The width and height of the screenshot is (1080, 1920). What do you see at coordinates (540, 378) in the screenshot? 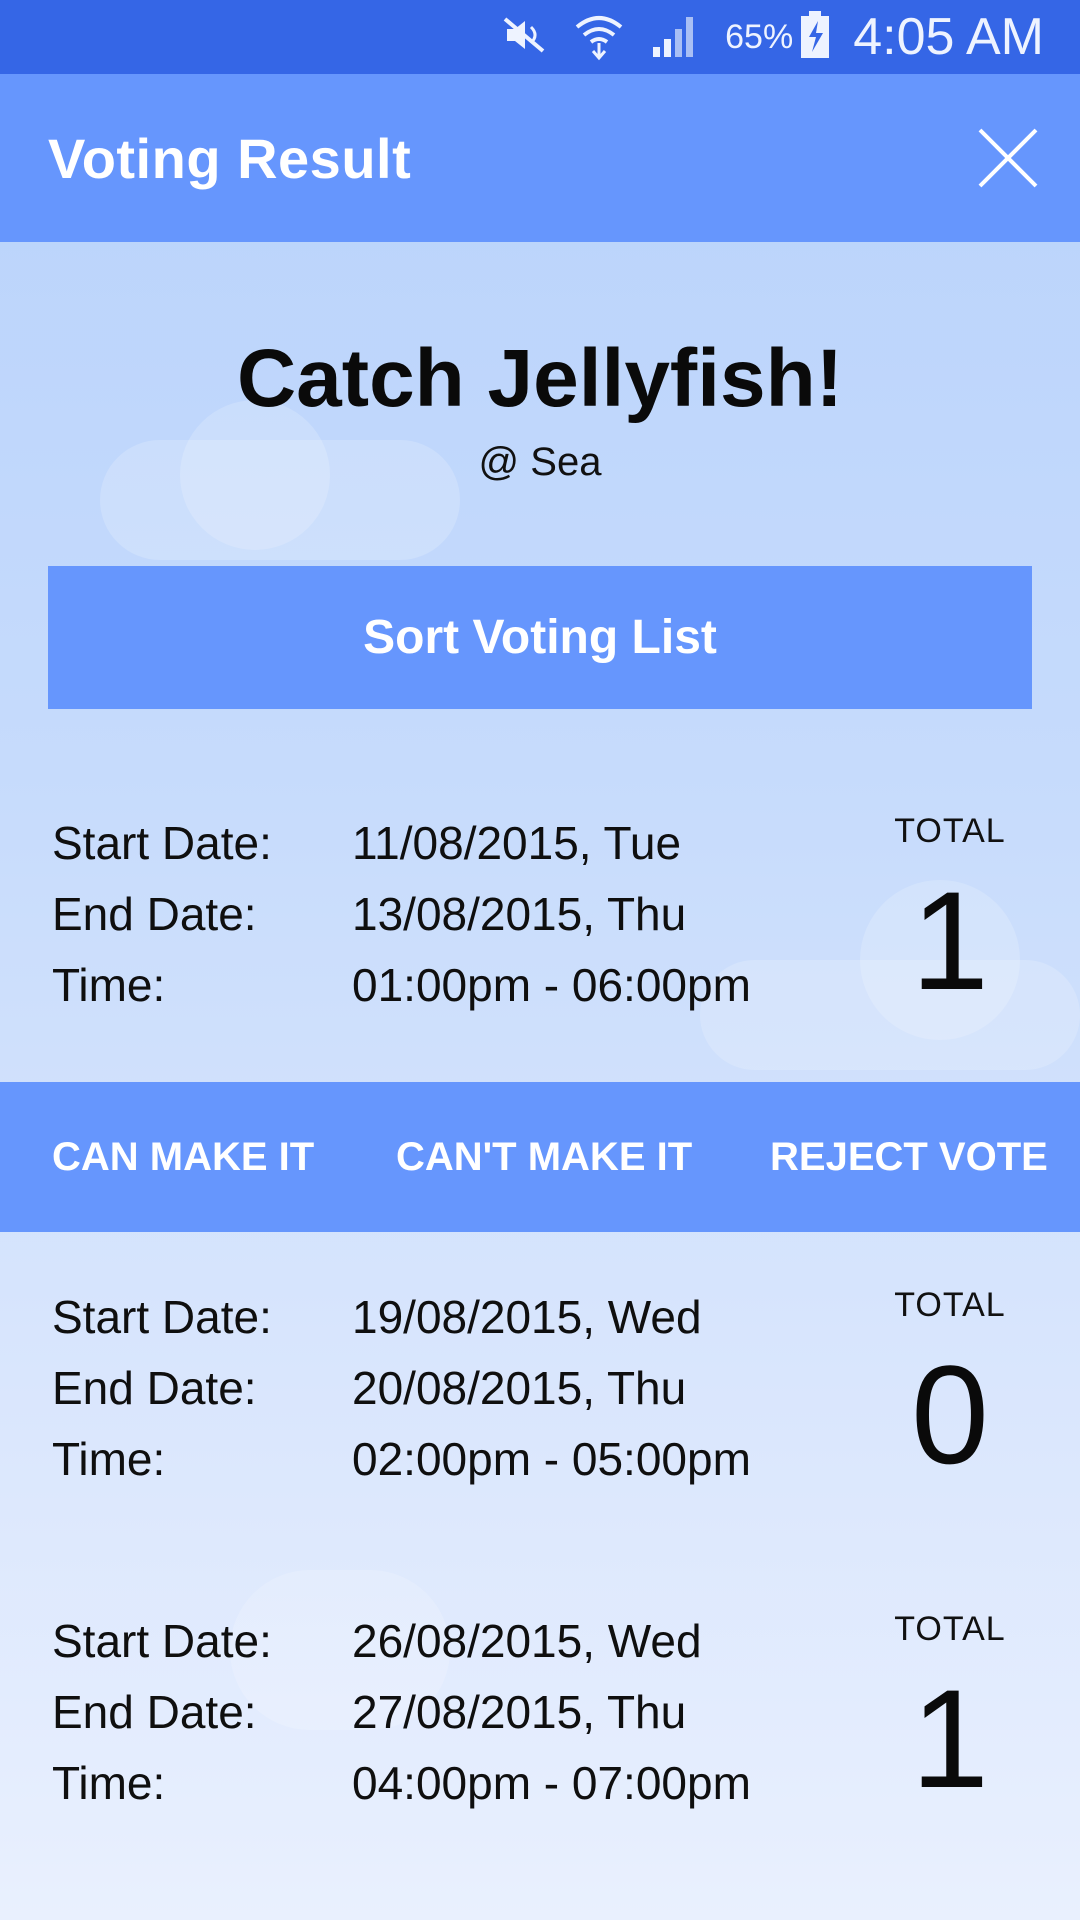
I see `event-title: Catch Jellyfish!` at bounding box center [540, 378].